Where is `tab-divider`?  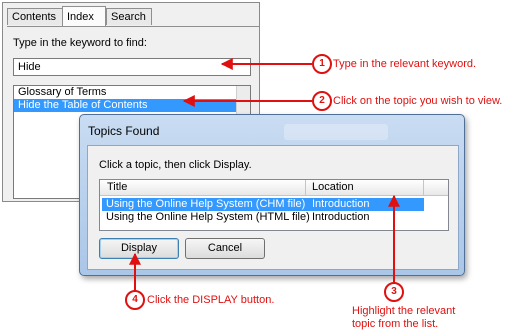
tab-divider is located at coordinates (133, 26).